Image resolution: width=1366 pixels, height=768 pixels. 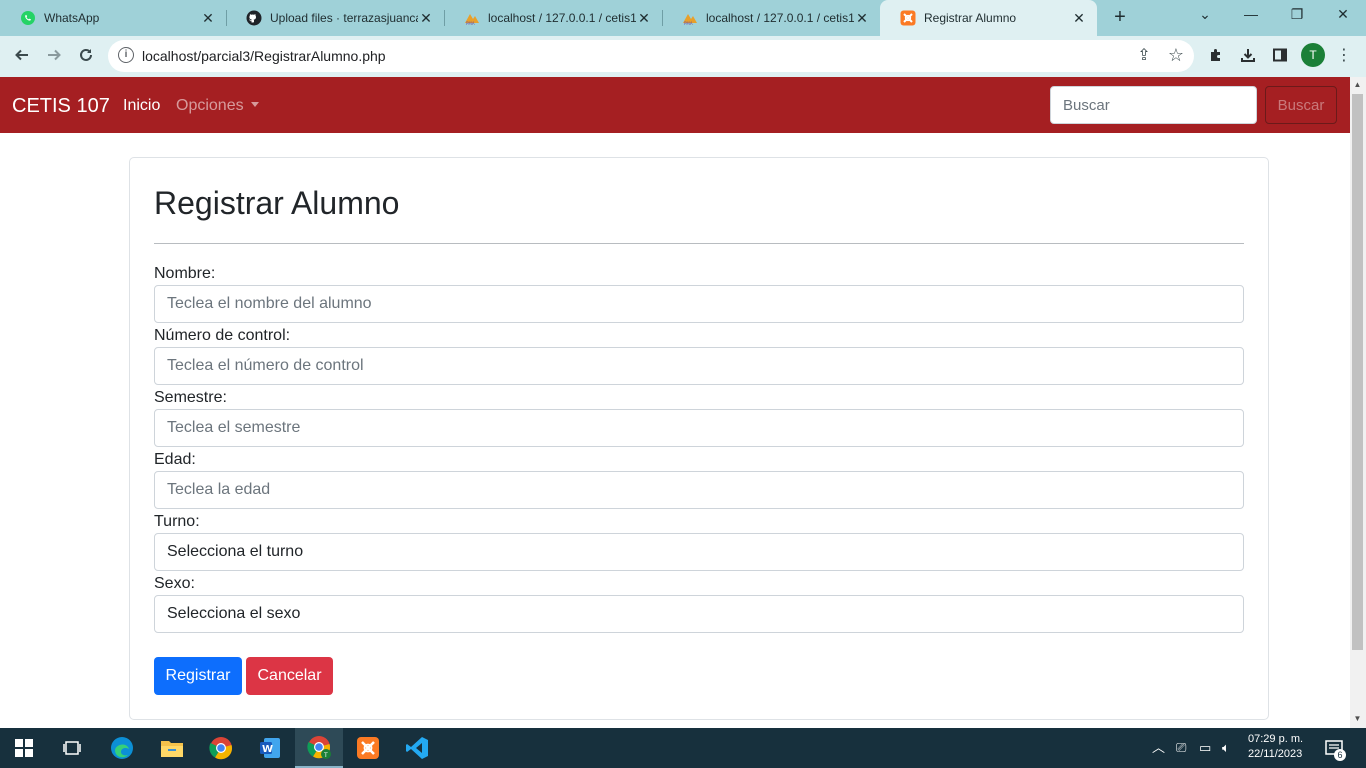 I want to click on minimize-button: —, so click(x=1251, y=15).